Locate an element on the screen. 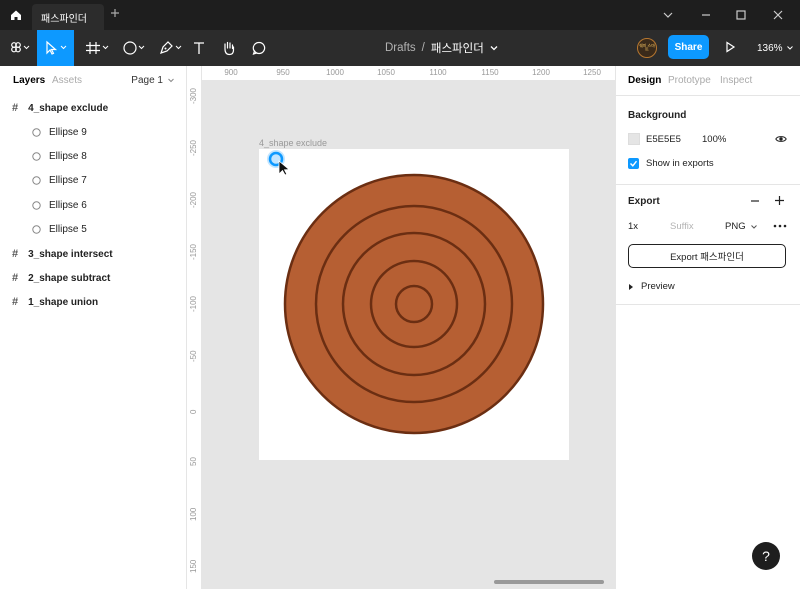  ruler-tick-label: -300 is located at coordinates (193, 95).